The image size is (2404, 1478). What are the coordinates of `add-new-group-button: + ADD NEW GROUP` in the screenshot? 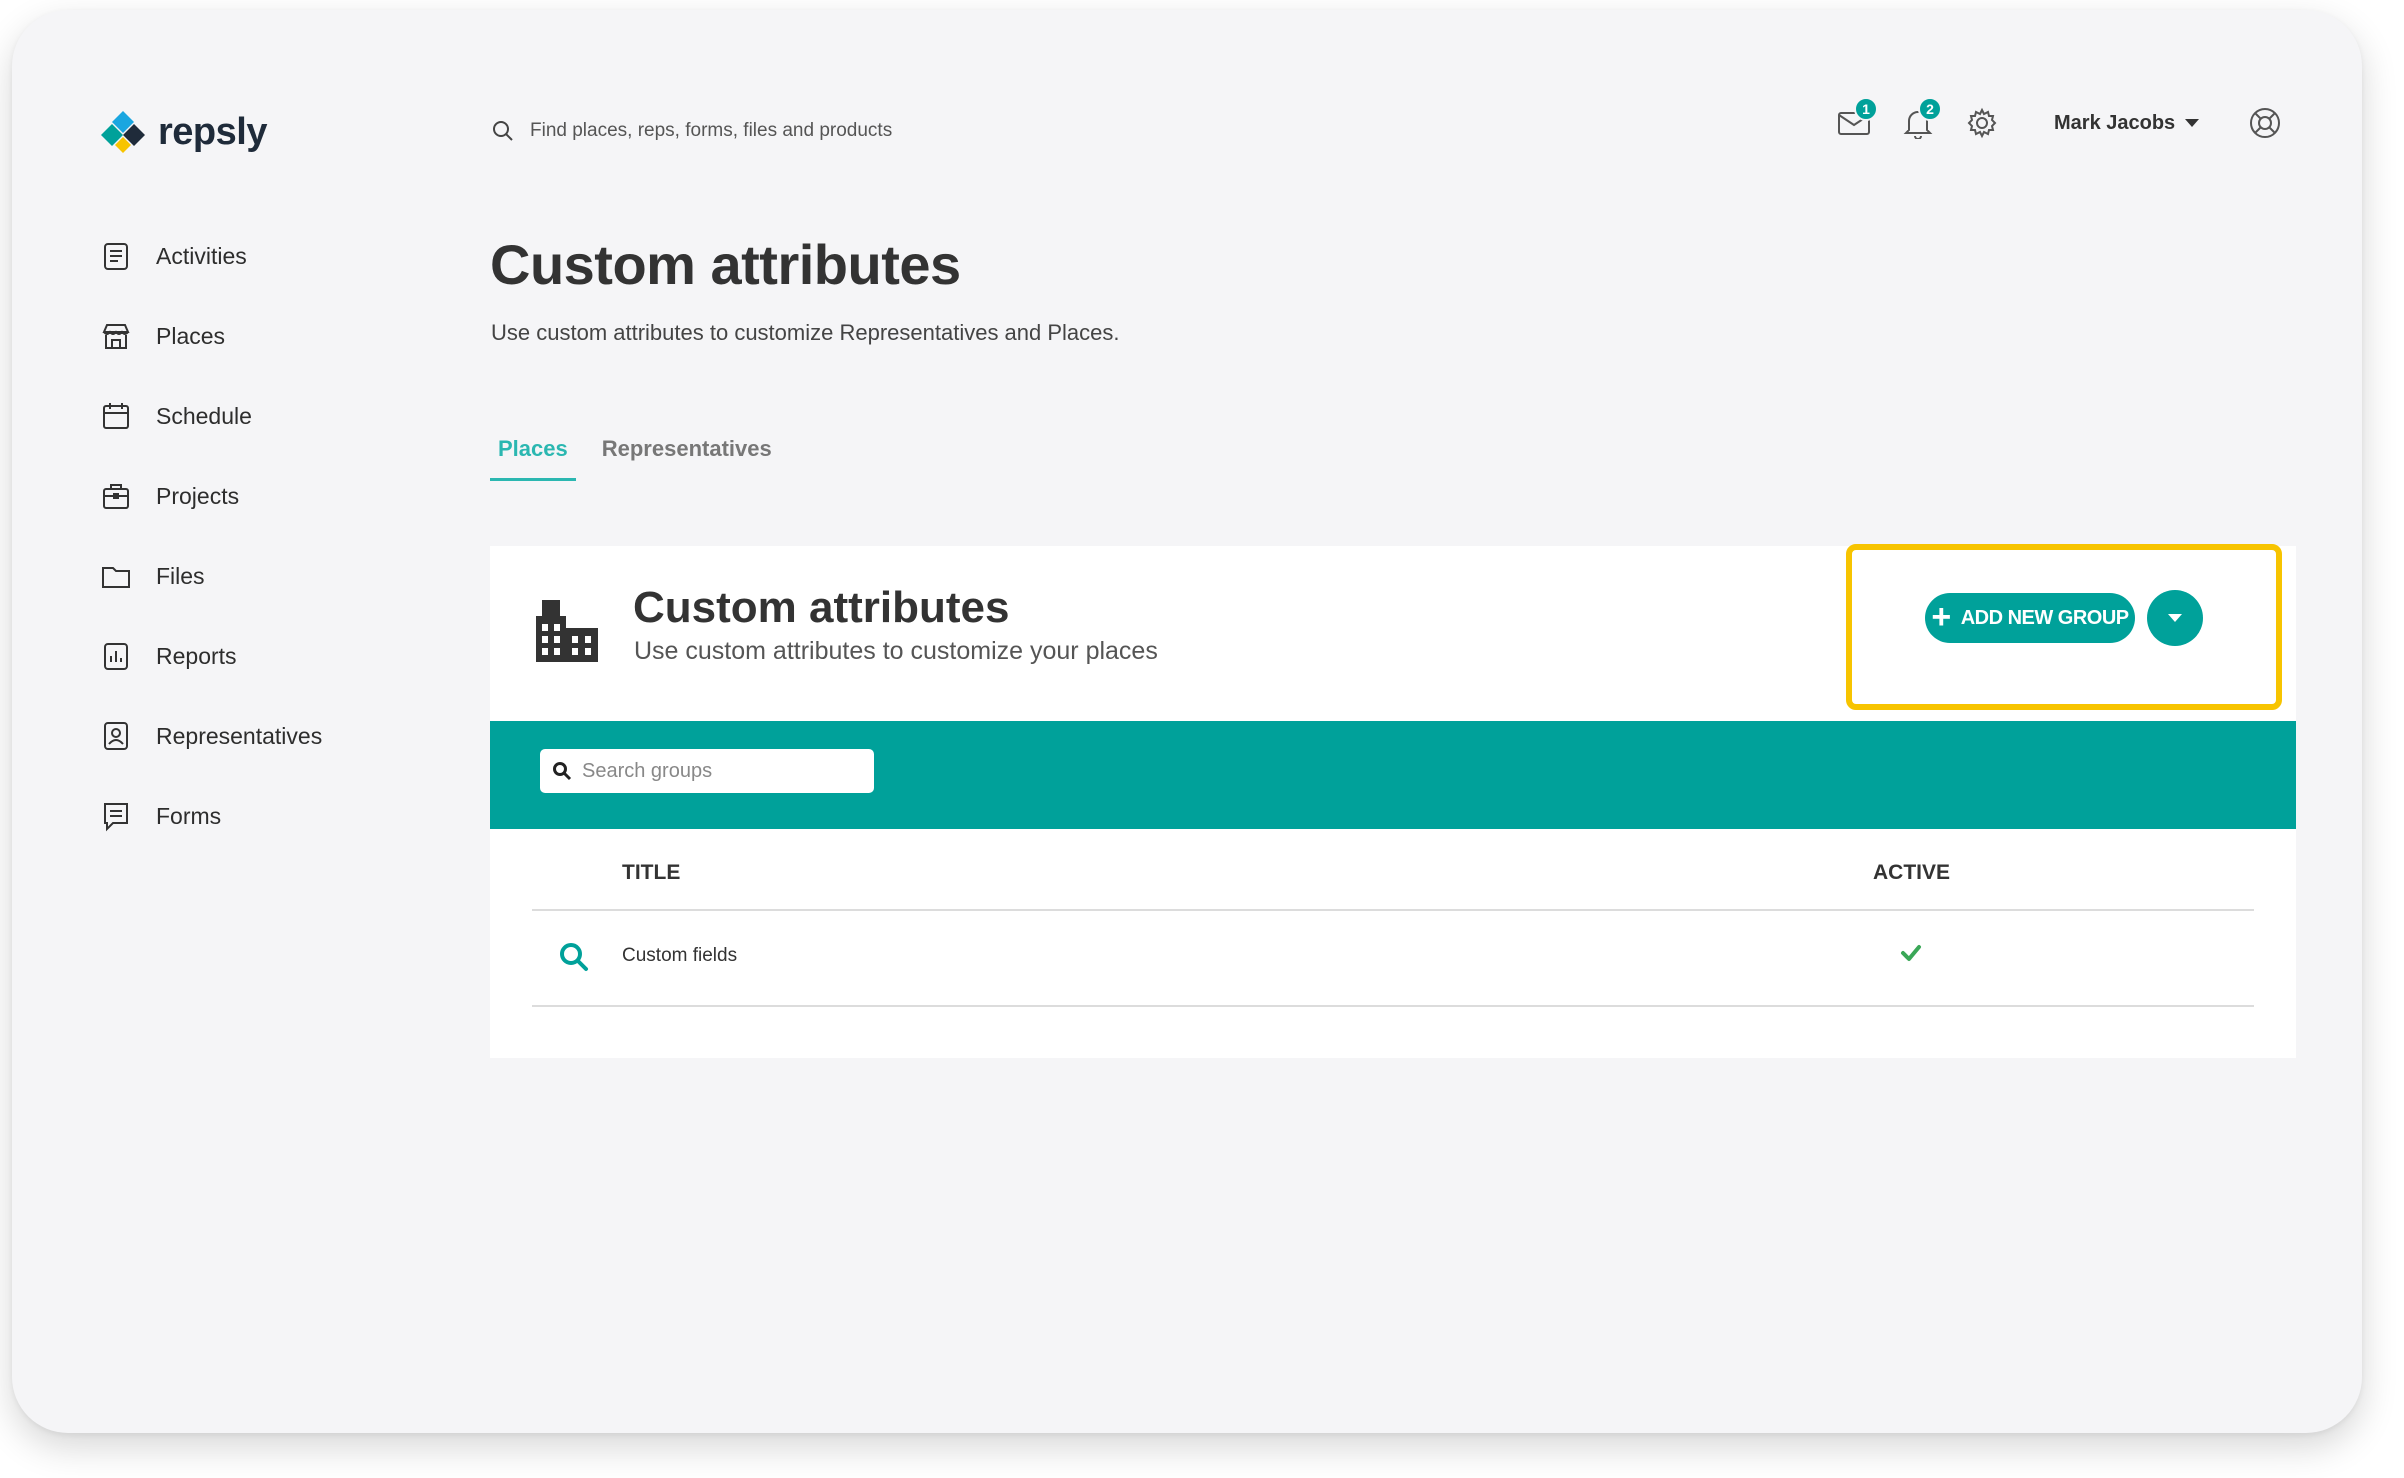 It's located at (2030, 618).